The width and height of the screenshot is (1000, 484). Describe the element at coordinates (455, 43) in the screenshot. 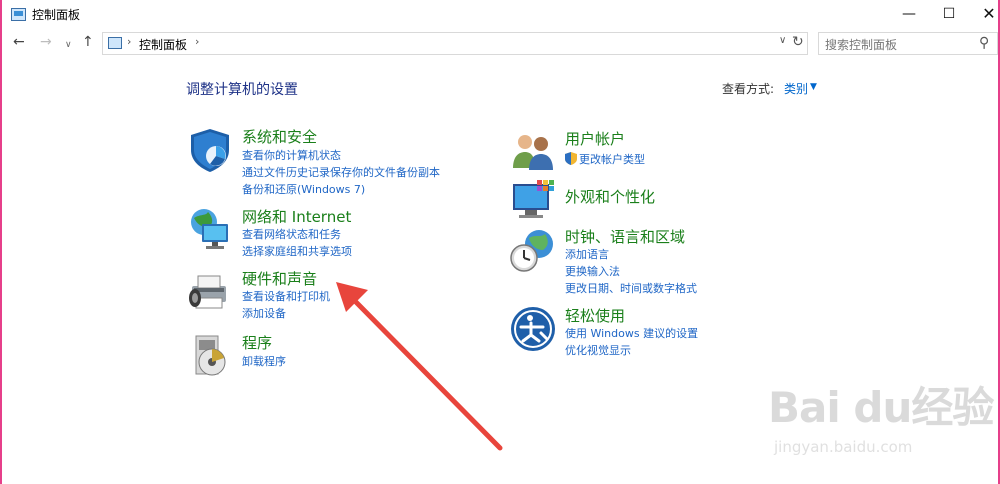

I see `address-bar: › 控制面板 › ∨ ↻` at that location.